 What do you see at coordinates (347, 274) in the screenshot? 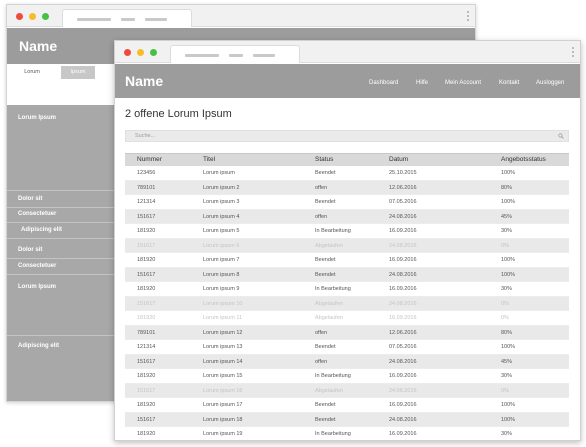
I see `table-row: 151617 Lorum ipsum 8 Beendet 24.08.2016 100%` at bounding box center [347, 274].